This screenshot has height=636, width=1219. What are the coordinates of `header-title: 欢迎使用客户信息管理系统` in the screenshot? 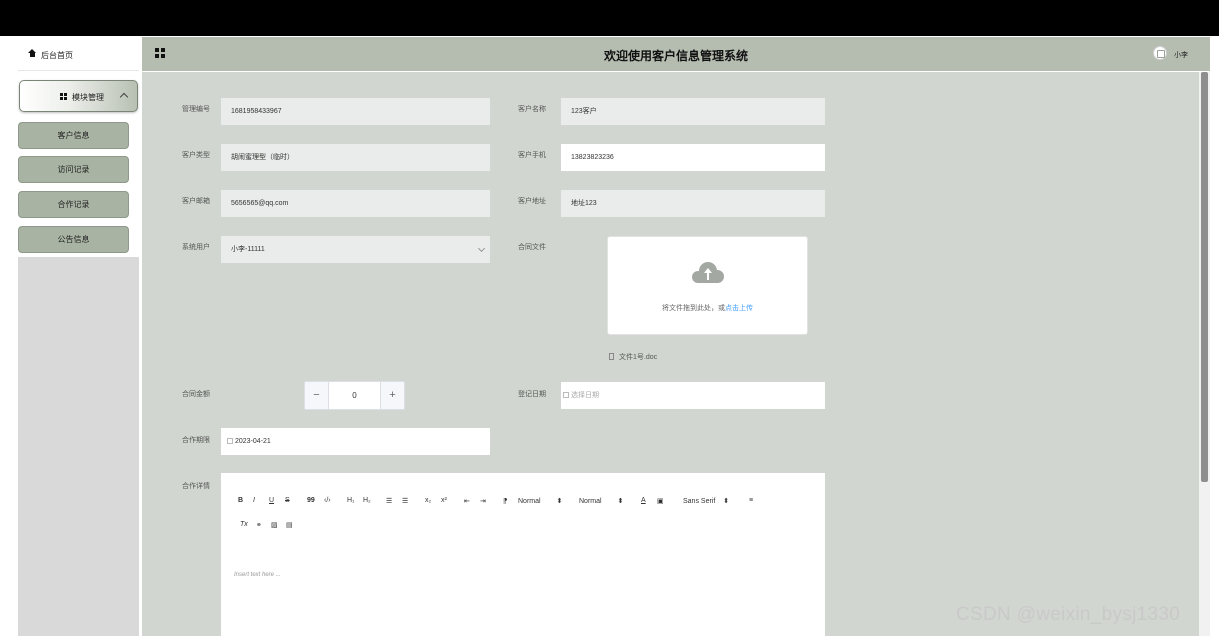 It's located at (675, 56).